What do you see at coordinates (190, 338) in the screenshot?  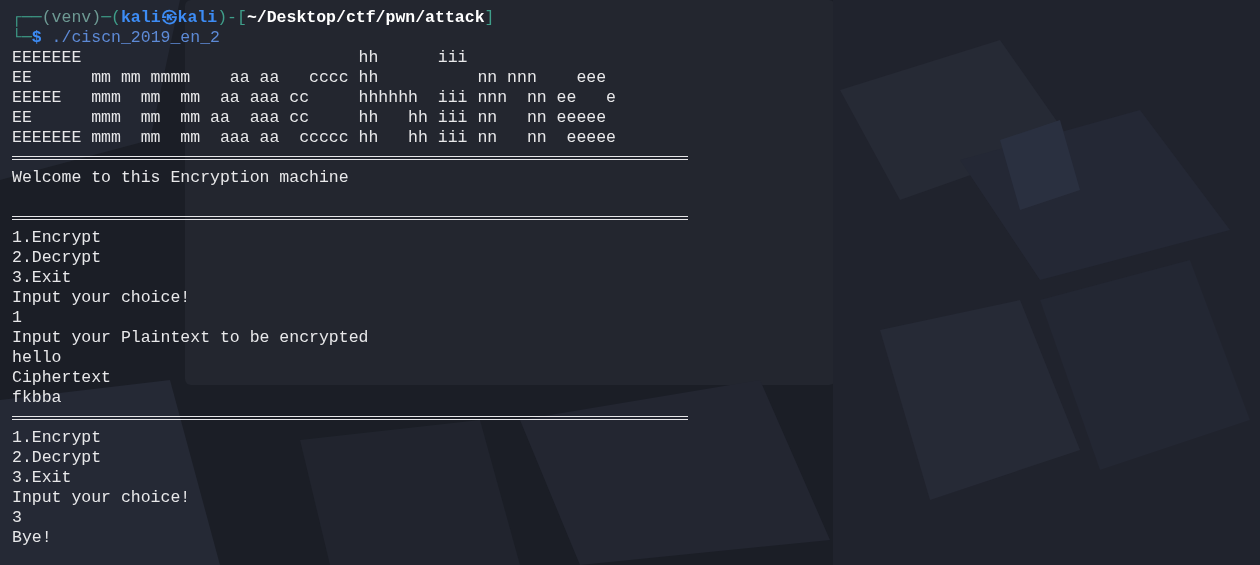 I see `output-line: Input your Plaintext to be encrypted` at bounding box center [190, 338].